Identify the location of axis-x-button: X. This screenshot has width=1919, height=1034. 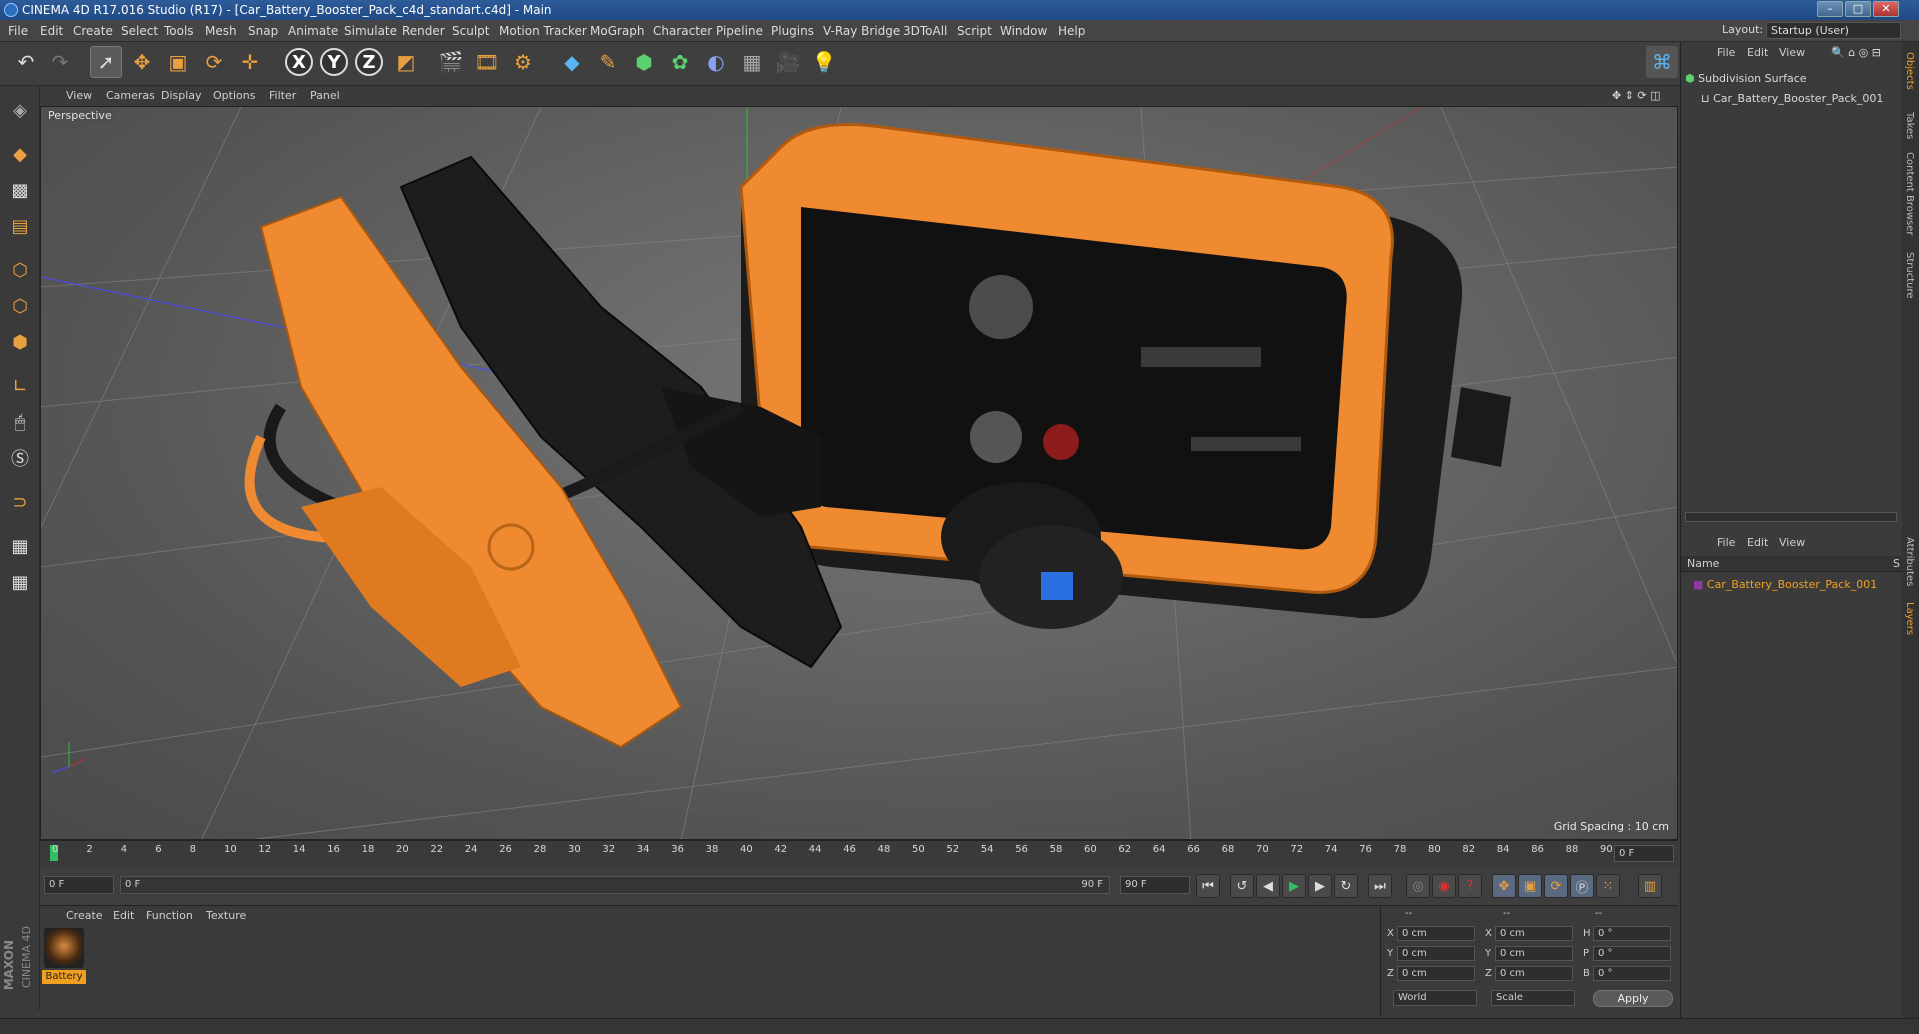
(299, 62).